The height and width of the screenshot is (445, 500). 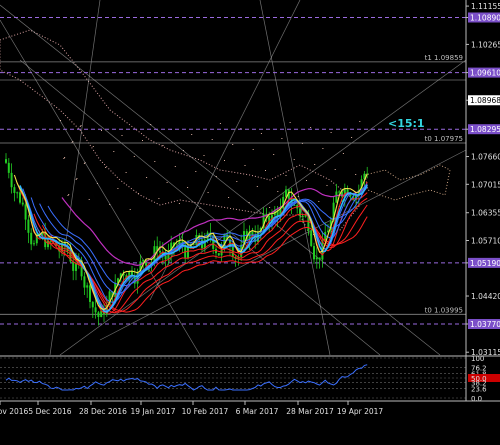 I want to click on price-label: 1.06355, so click(x=485, y=213).